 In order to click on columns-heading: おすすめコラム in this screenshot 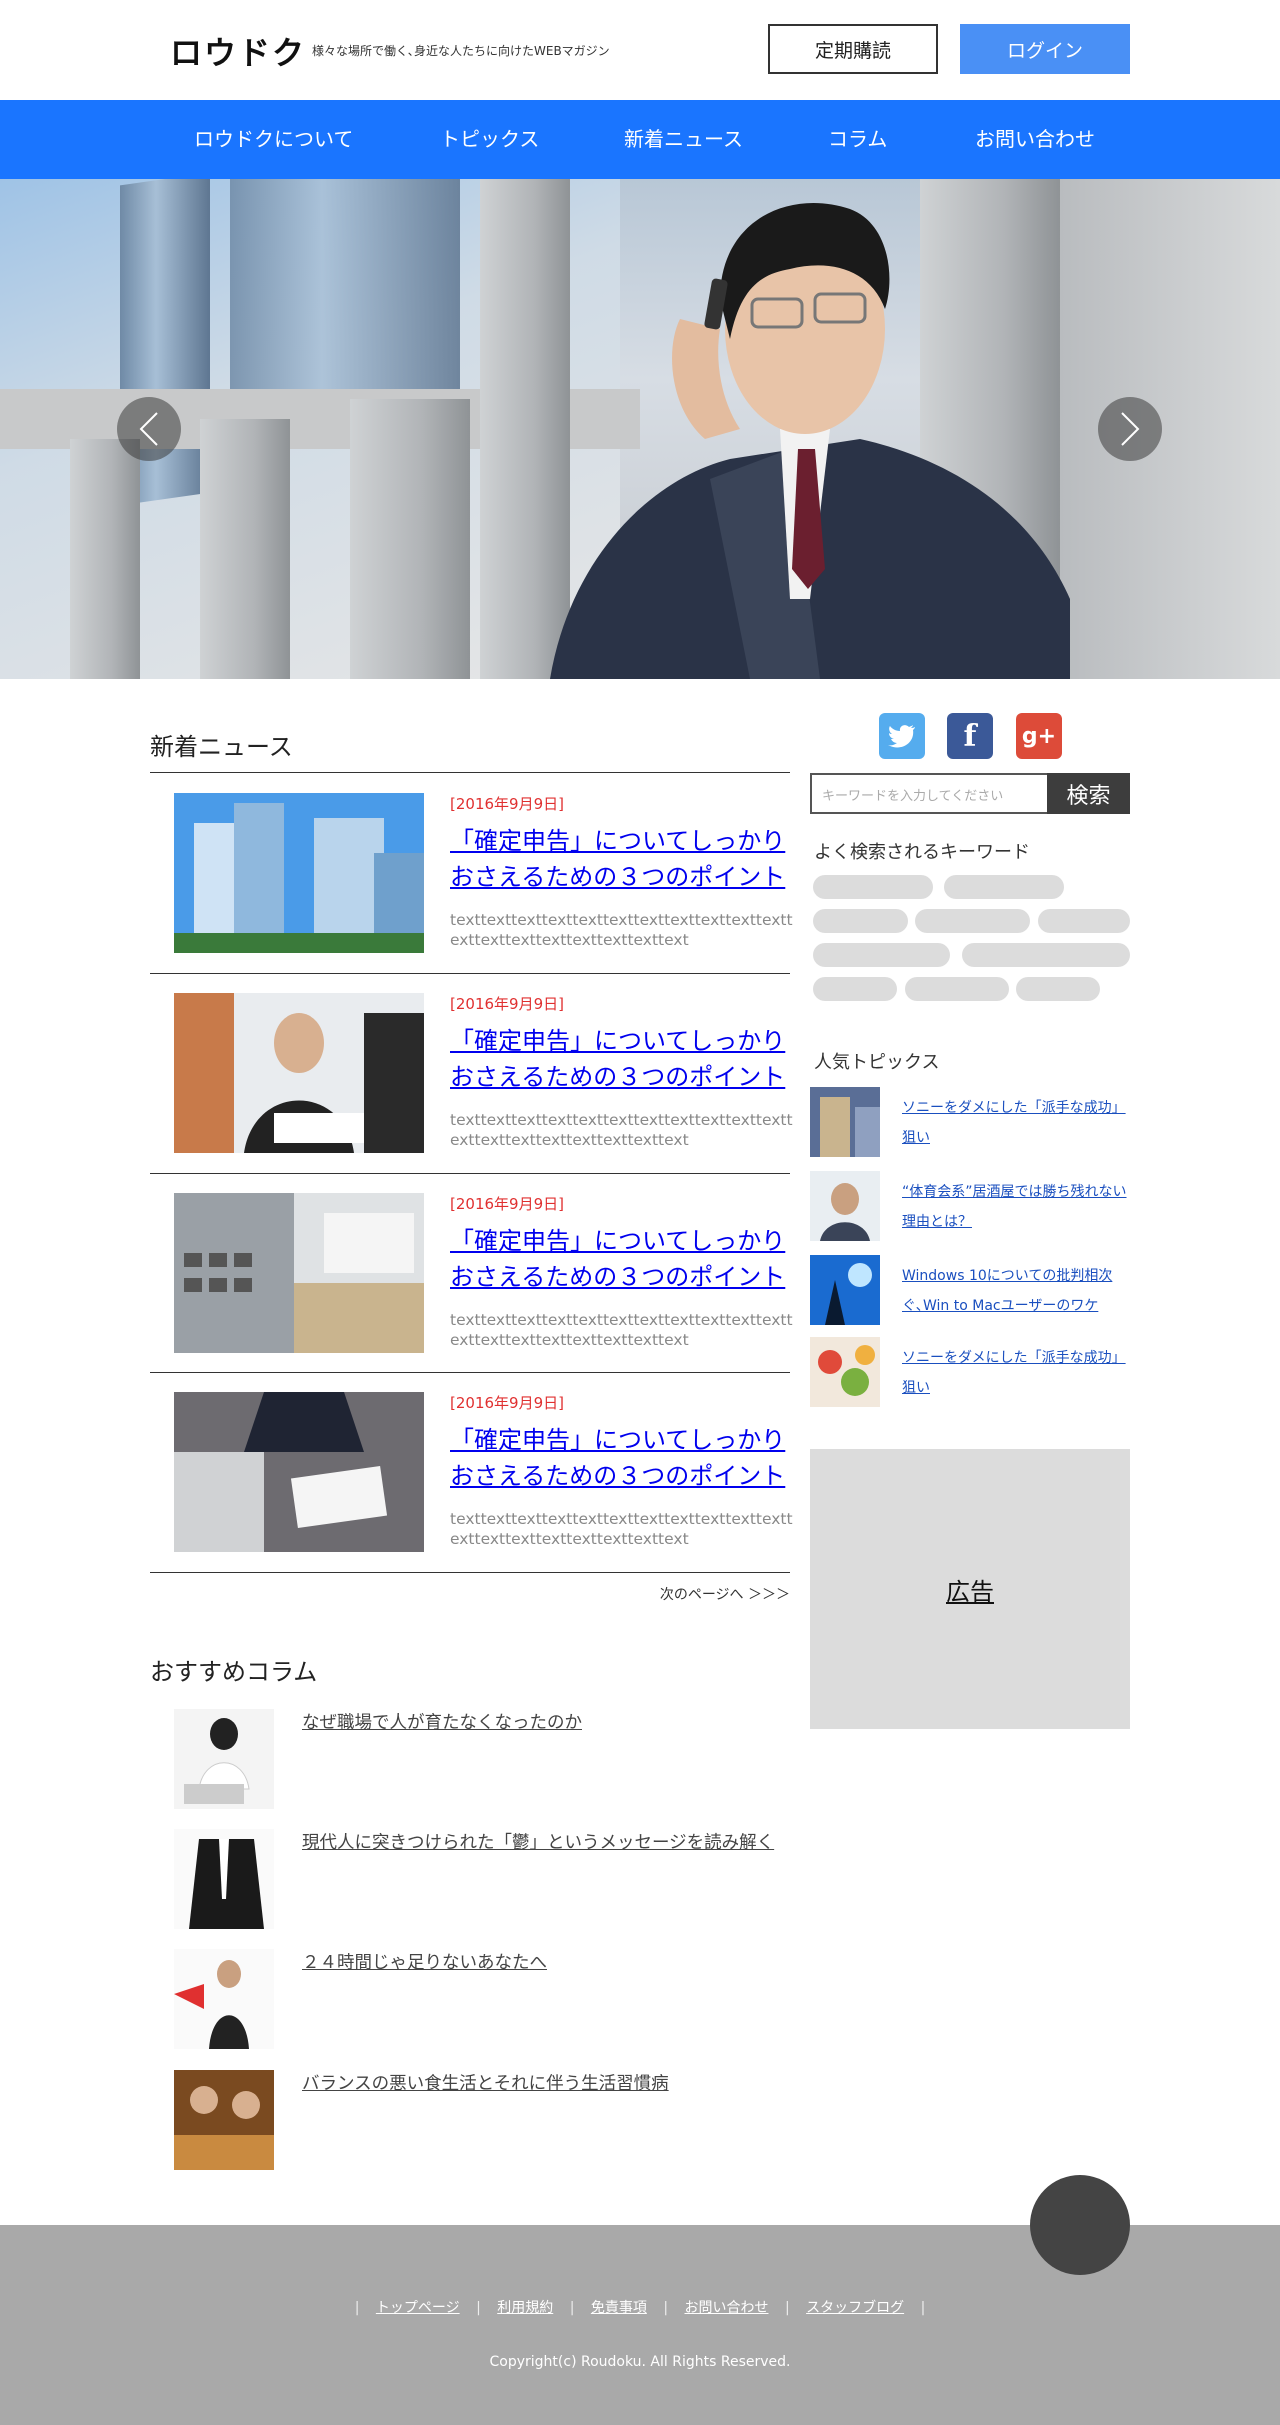, I will do `click(234, 1672)`.